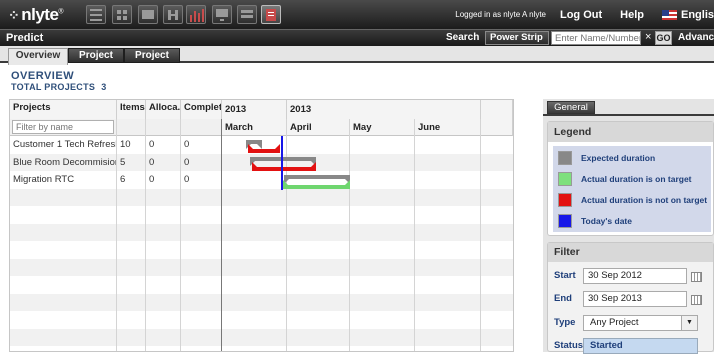 The height and width of the screenshot is (364, 714). I want to click on project-name-cell: Migration RTC, so click(63, 179).